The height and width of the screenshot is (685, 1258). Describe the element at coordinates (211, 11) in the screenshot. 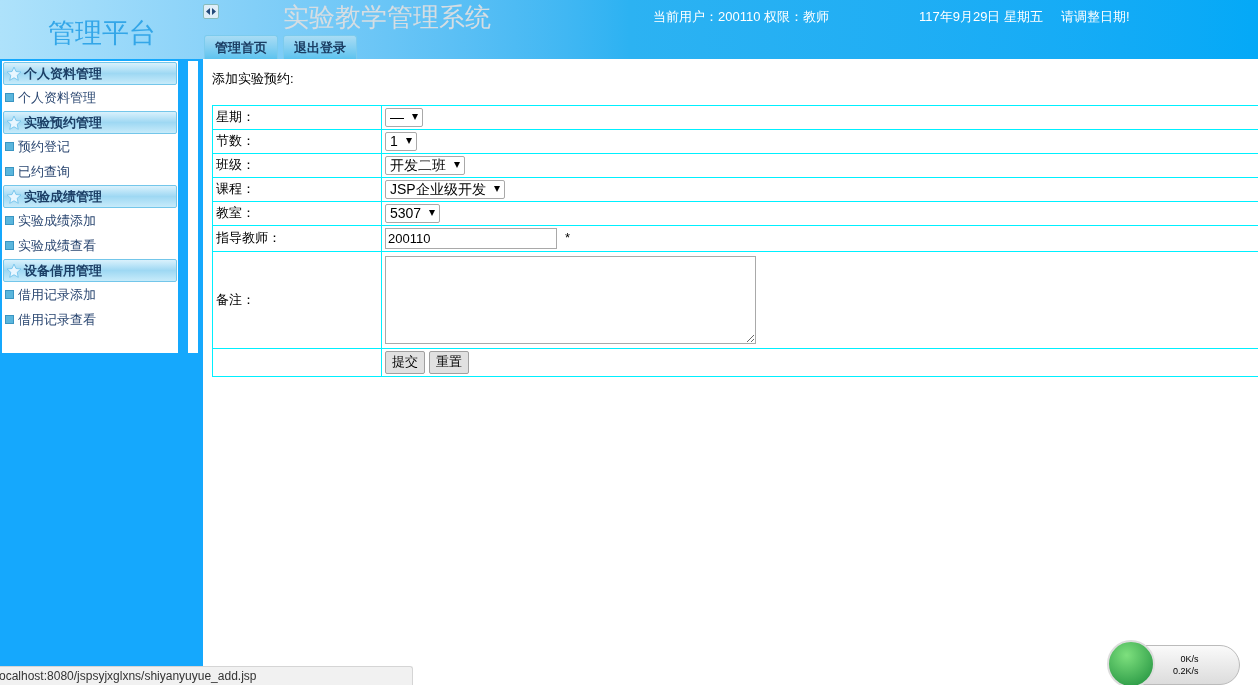

I see `toggle-sidebar-icon` at that location.